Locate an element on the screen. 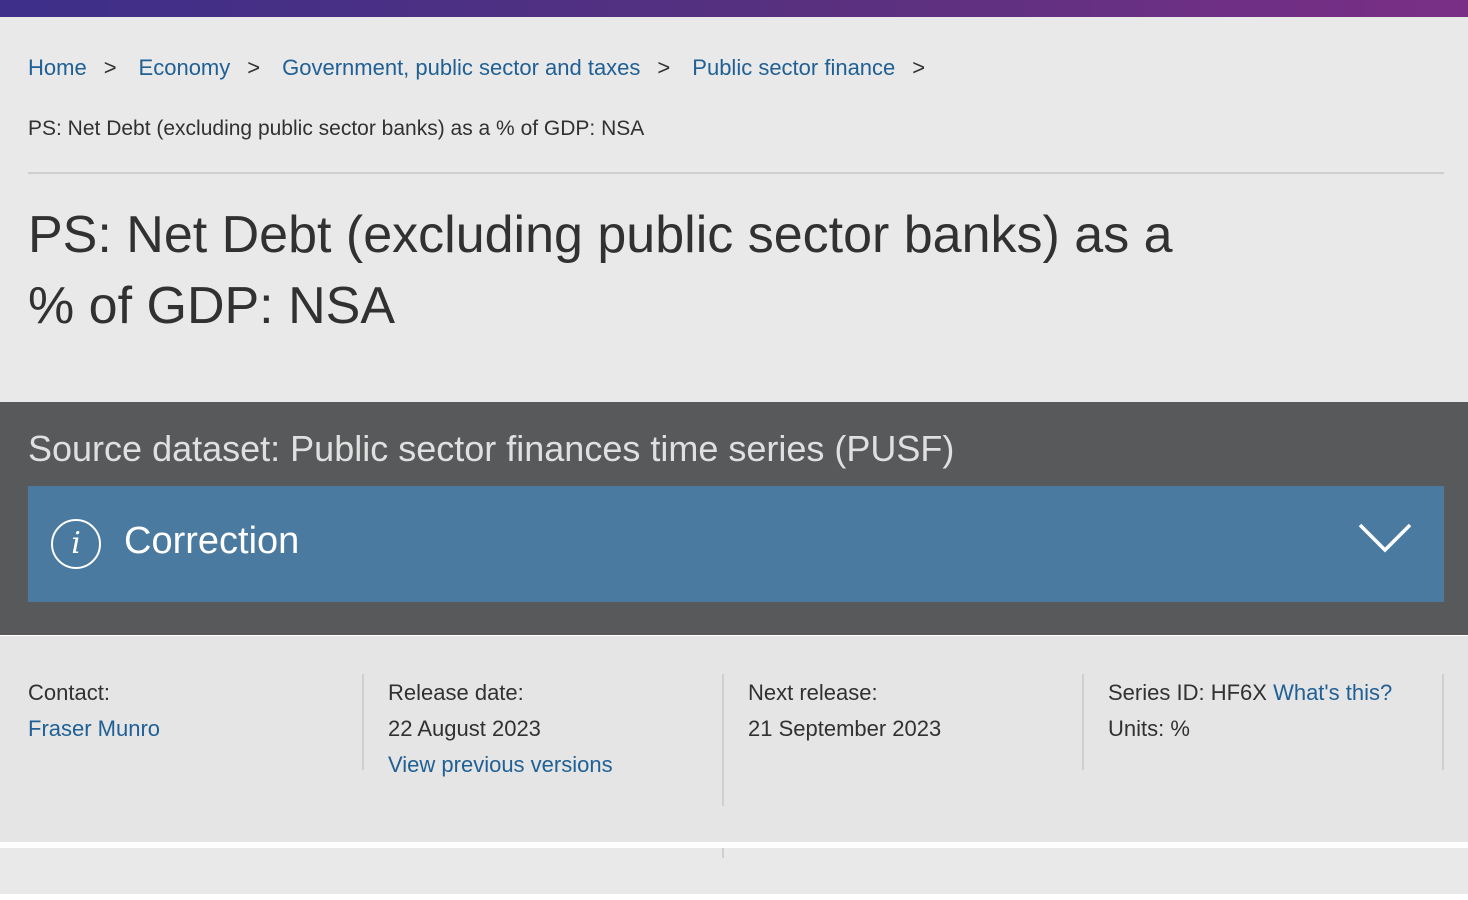  header-divider is located at coordinates (736, 173).